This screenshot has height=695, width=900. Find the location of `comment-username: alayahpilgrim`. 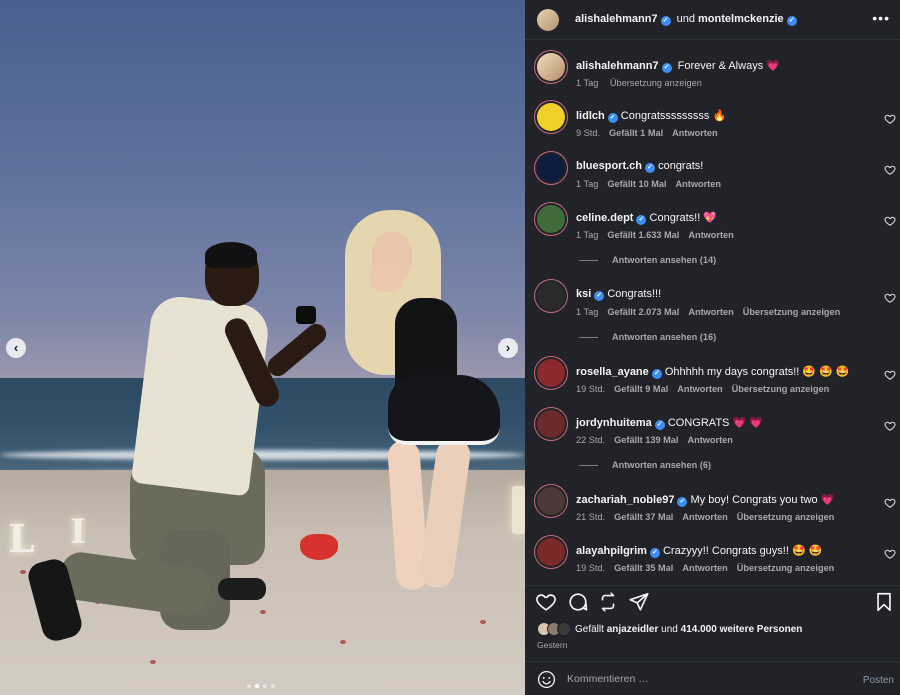

comment-username: alayahpilgrim is located at coordinates (611, 551).